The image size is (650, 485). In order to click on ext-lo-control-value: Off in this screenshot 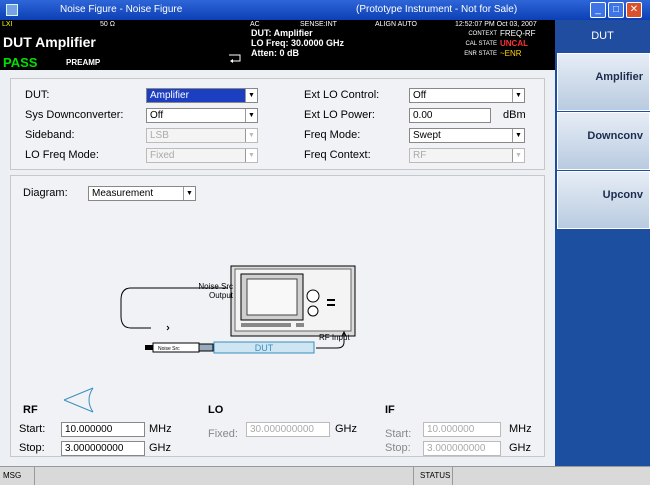, I will do `click(420, 95)`.